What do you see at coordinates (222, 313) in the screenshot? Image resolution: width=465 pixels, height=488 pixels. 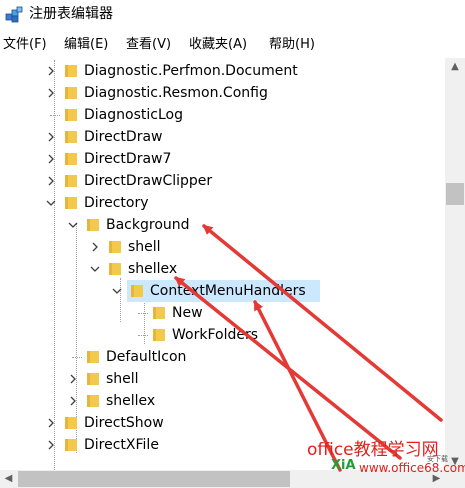 I see `tree-node: New` at bounding box center [222, 313].